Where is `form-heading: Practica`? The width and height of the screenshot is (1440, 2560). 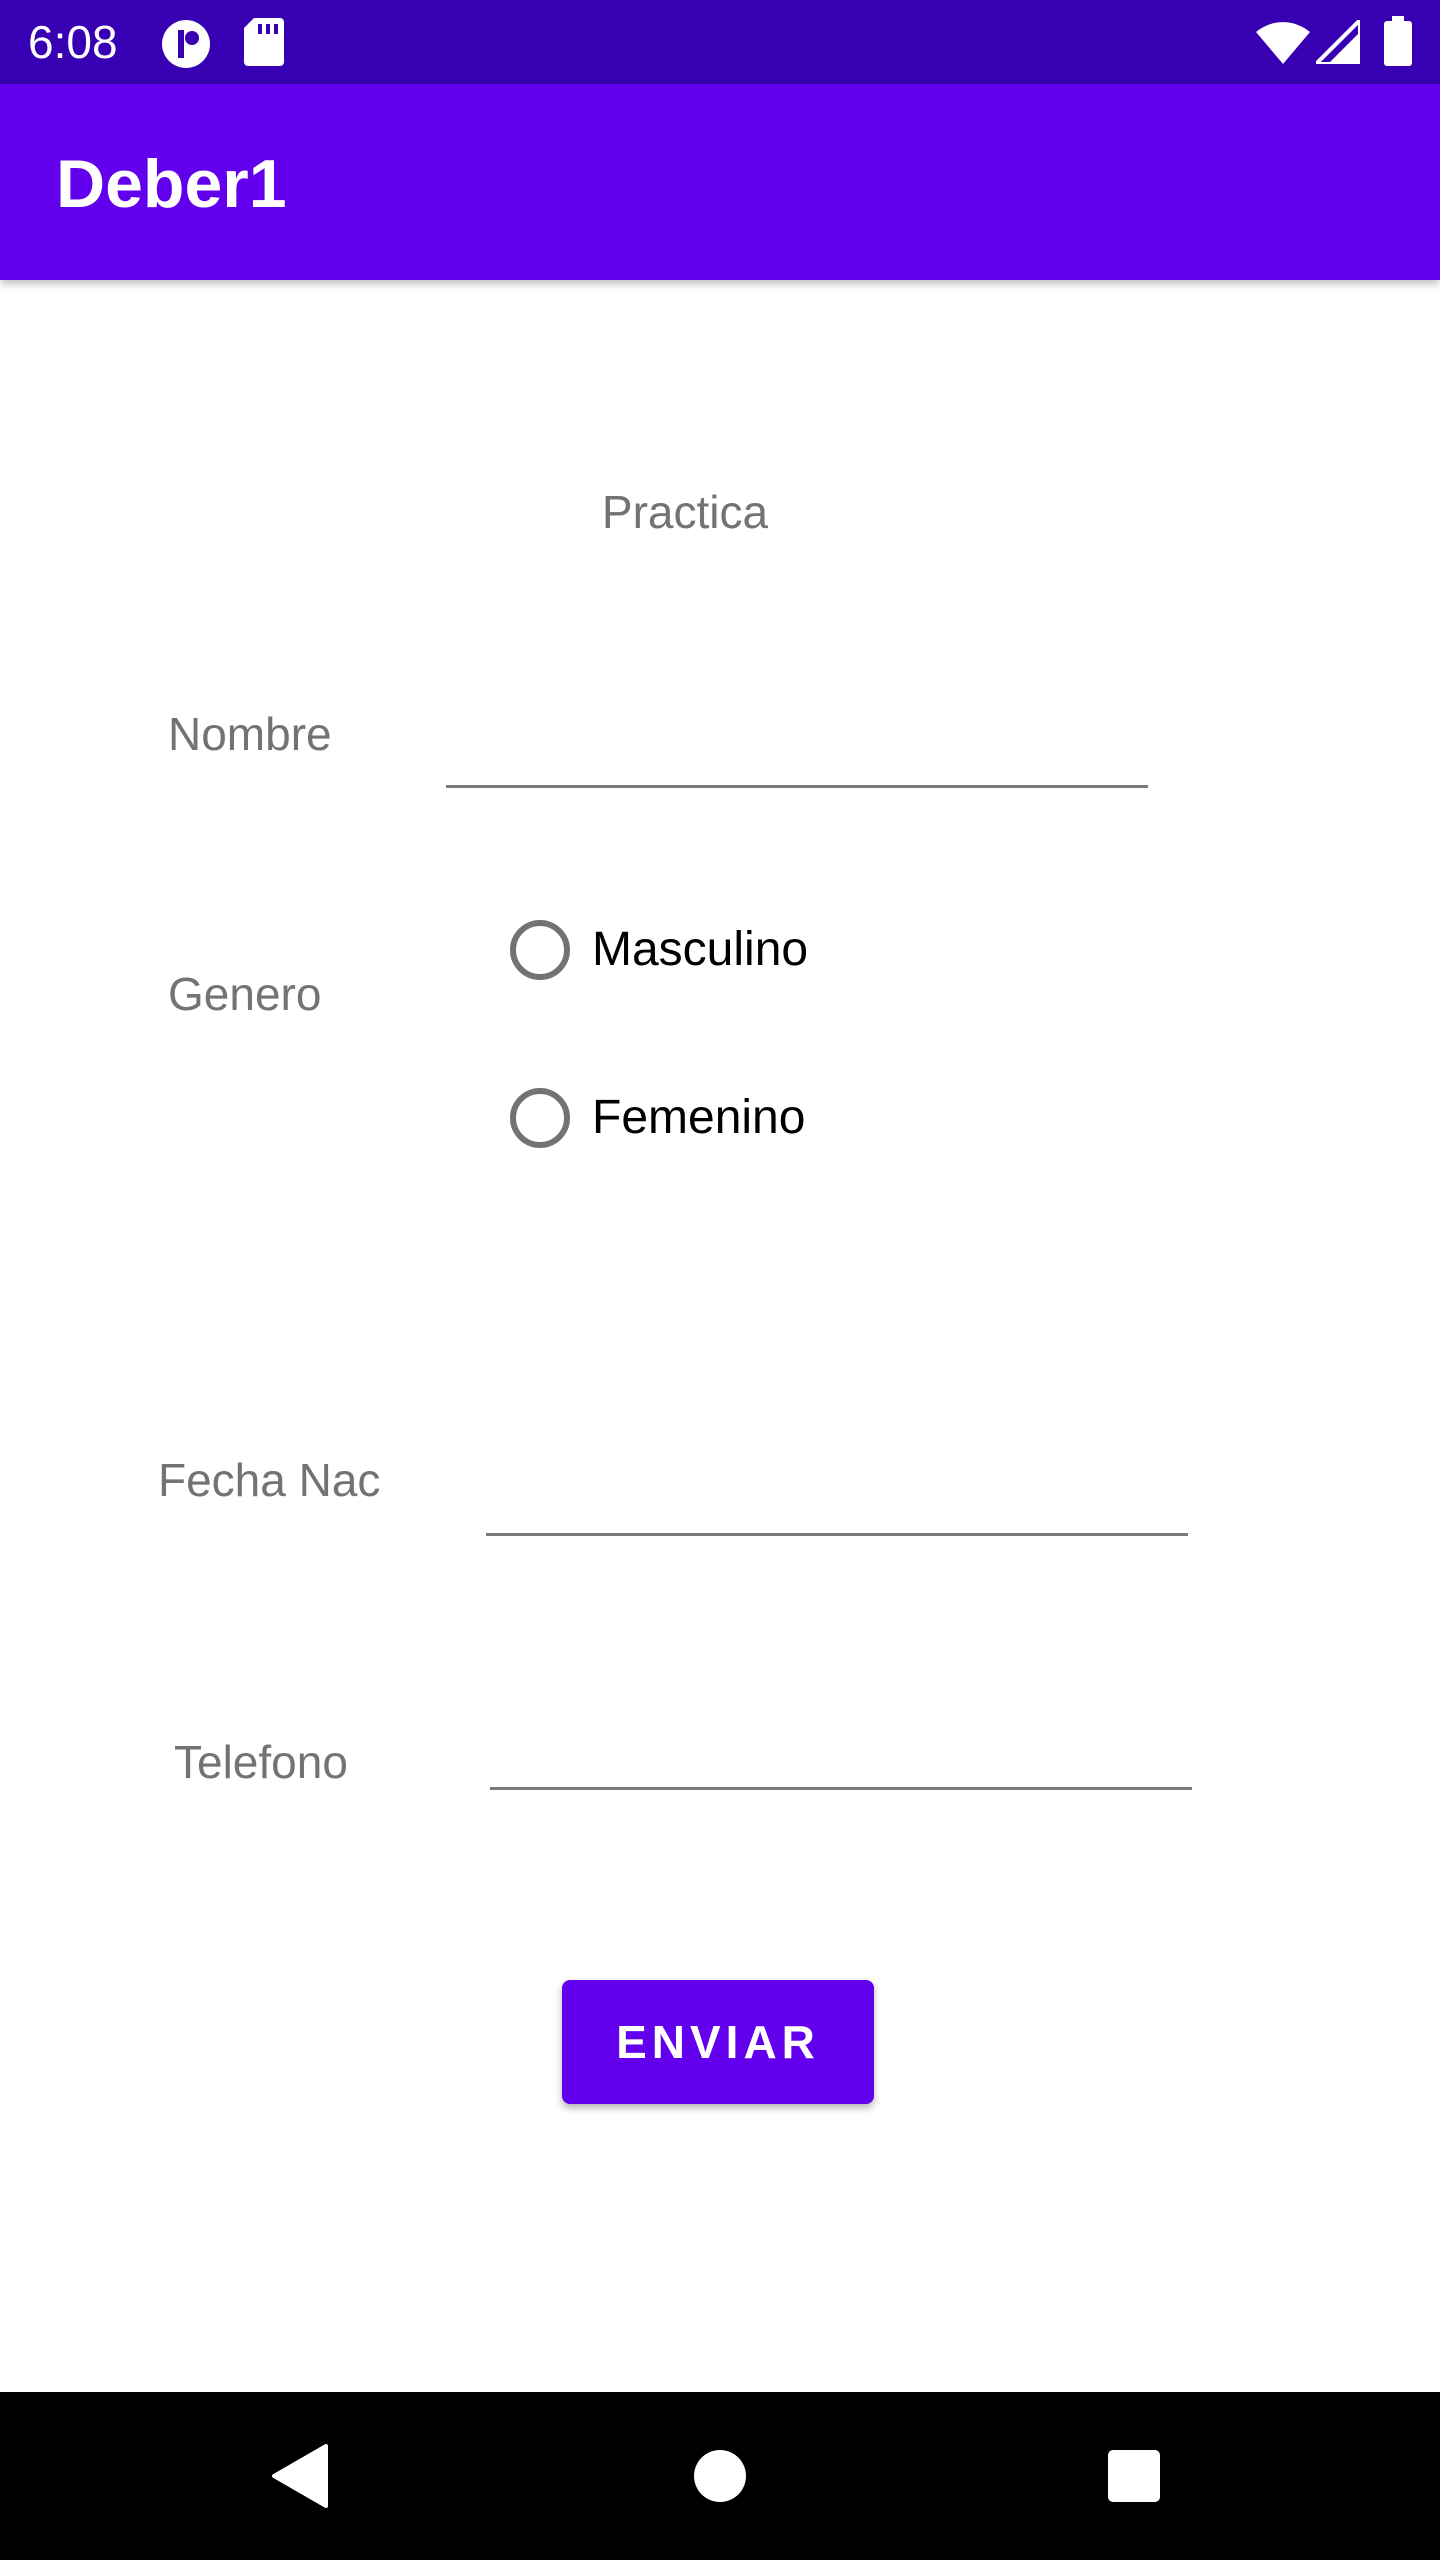
form-heading: Practica is located at coordinates (685, 512).